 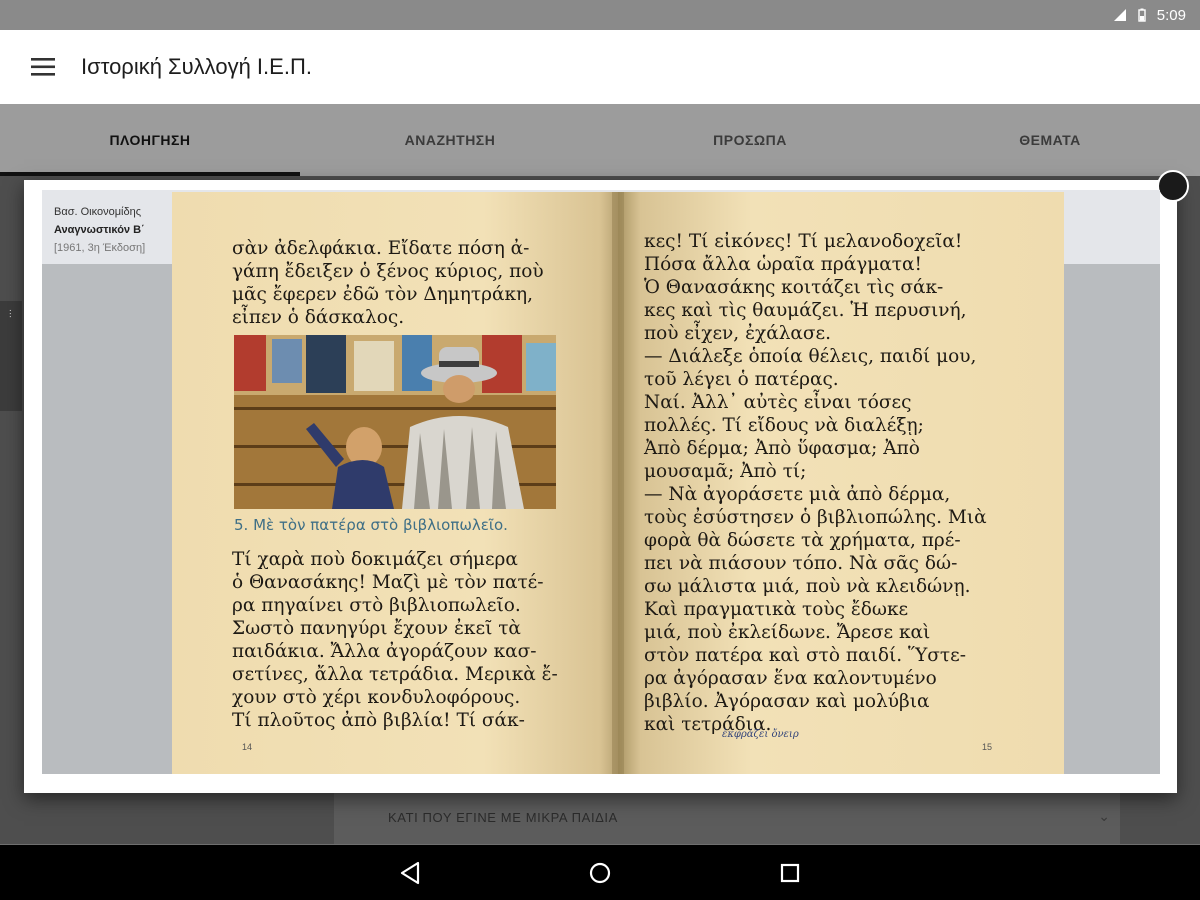 I want to click on text-line: μουσαμᾶ; Ἀπὸ τί;, so click(x=725, y=471).